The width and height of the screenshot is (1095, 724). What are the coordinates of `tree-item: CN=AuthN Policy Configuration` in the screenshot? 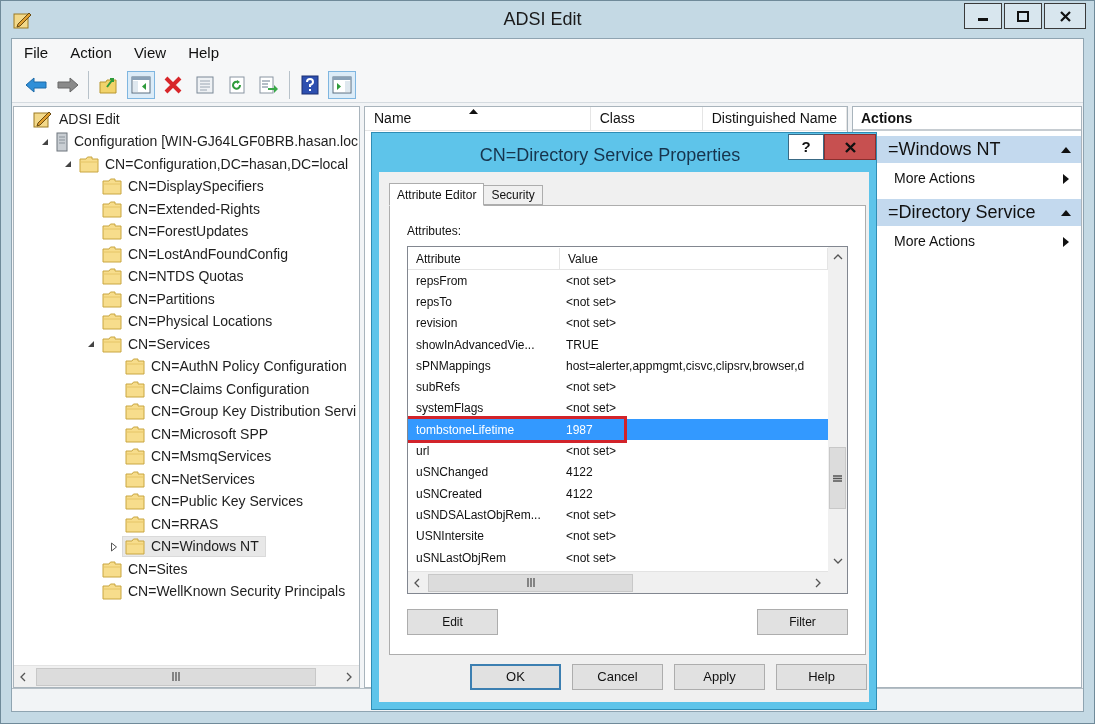 It's located at (238, 367).